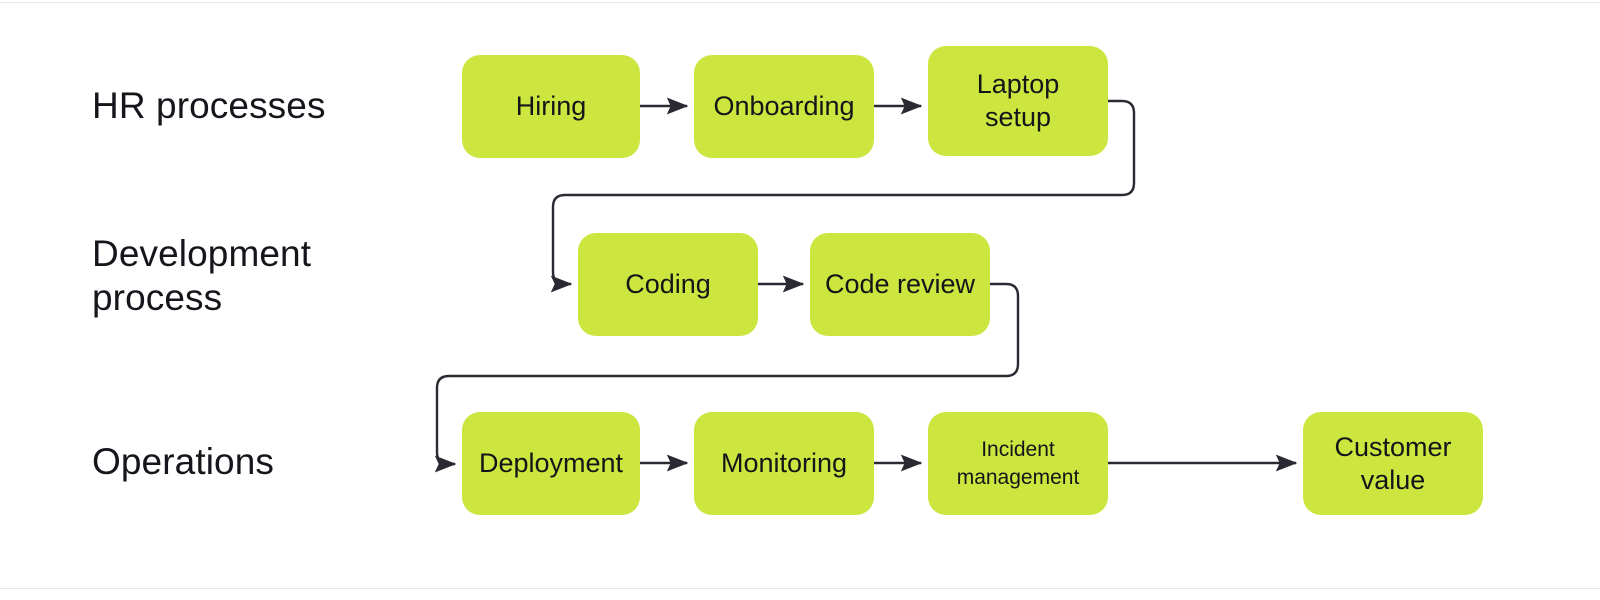  Describe the element at coordinates (551, 106) in the screenshot. I see `node-hiring: Hiring` at that location.